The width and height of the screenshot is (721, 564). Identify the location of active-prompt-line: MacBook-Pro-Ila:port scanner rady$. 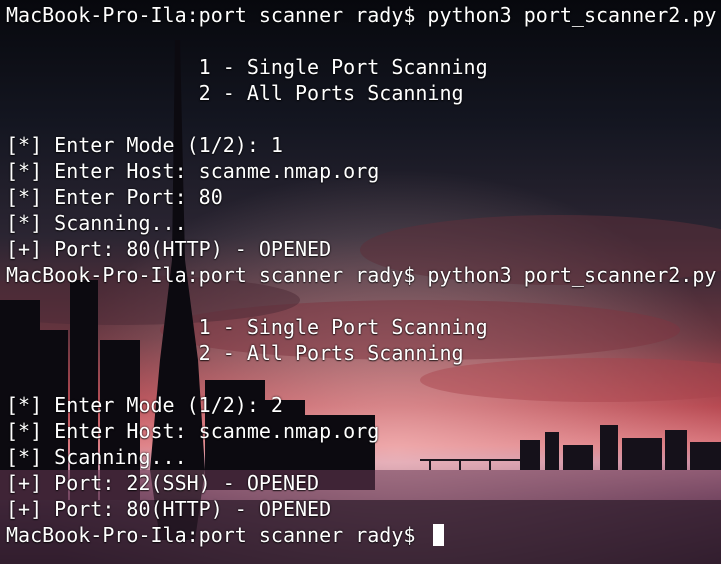
(361, 535).